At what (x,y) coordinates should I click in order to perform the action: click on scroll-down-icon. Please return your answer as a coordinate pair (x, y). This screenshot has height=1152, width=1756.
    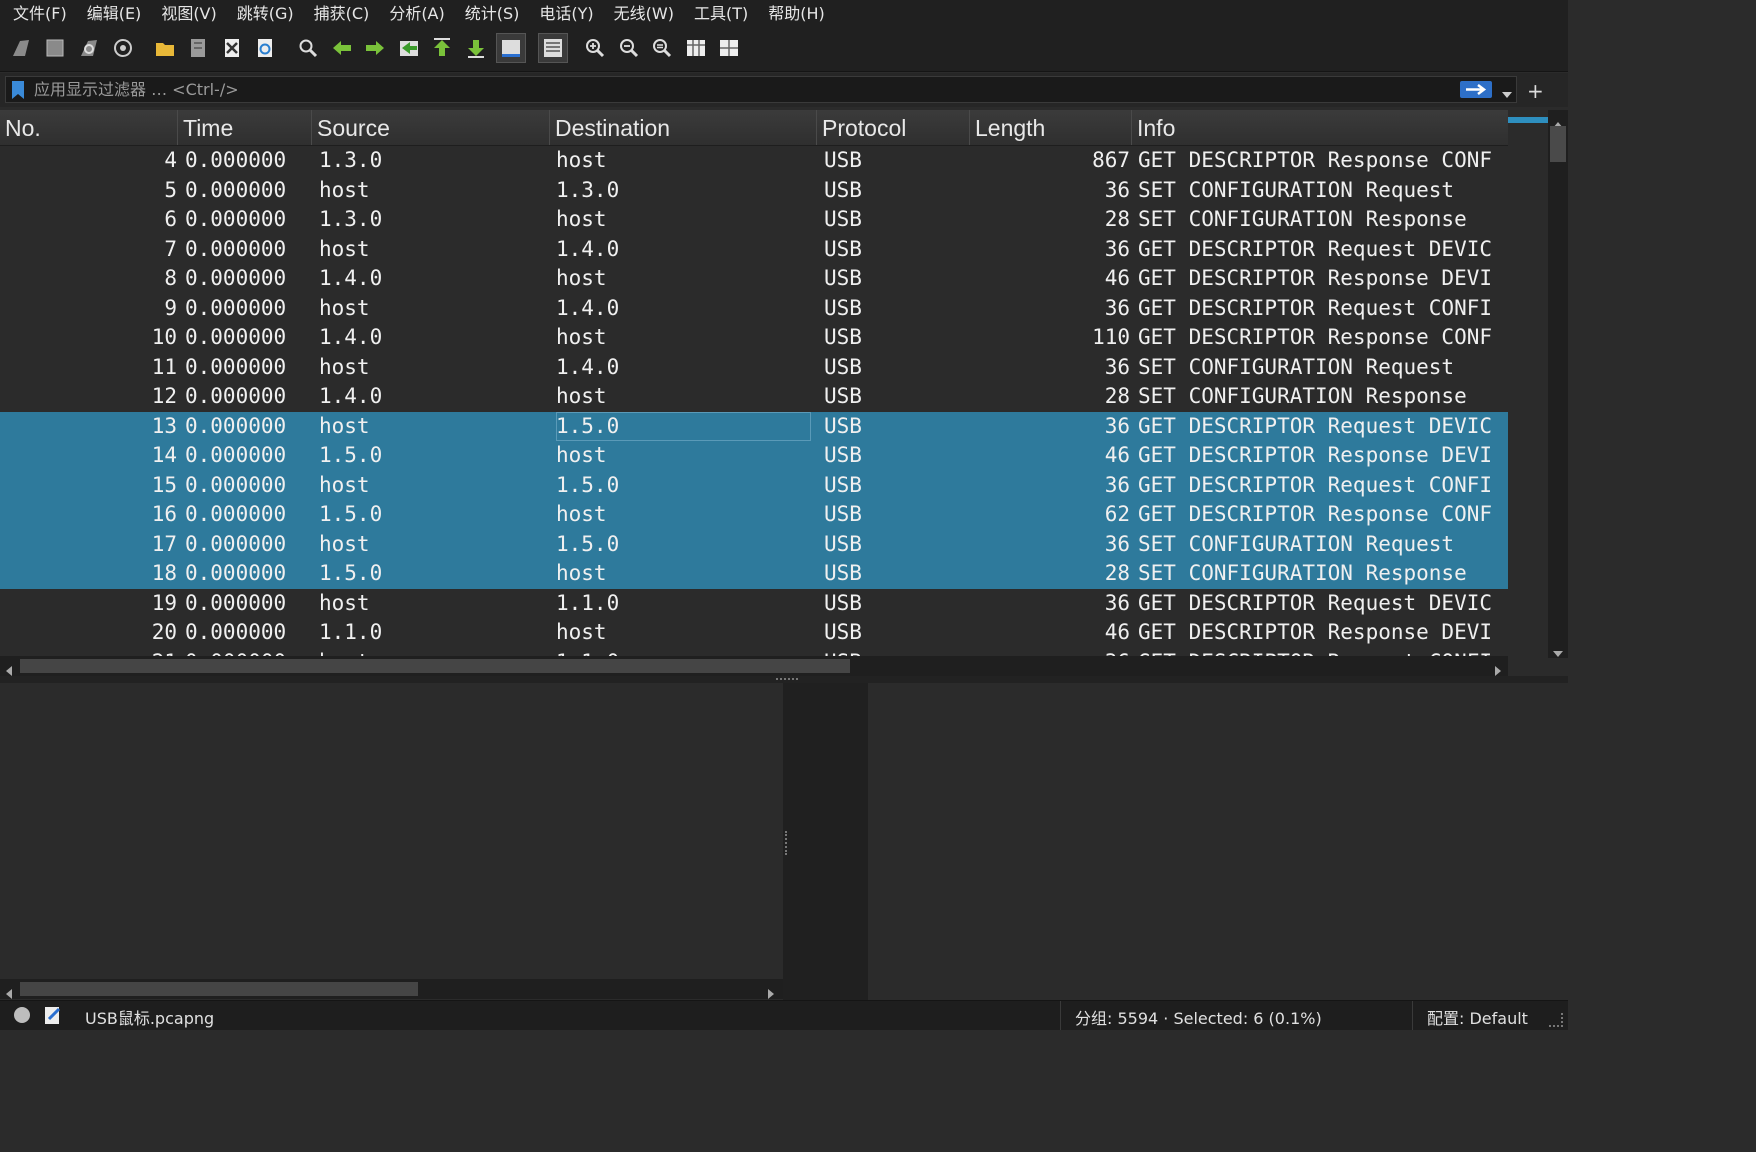
    Looking at the image, I should click on (1558, 652).